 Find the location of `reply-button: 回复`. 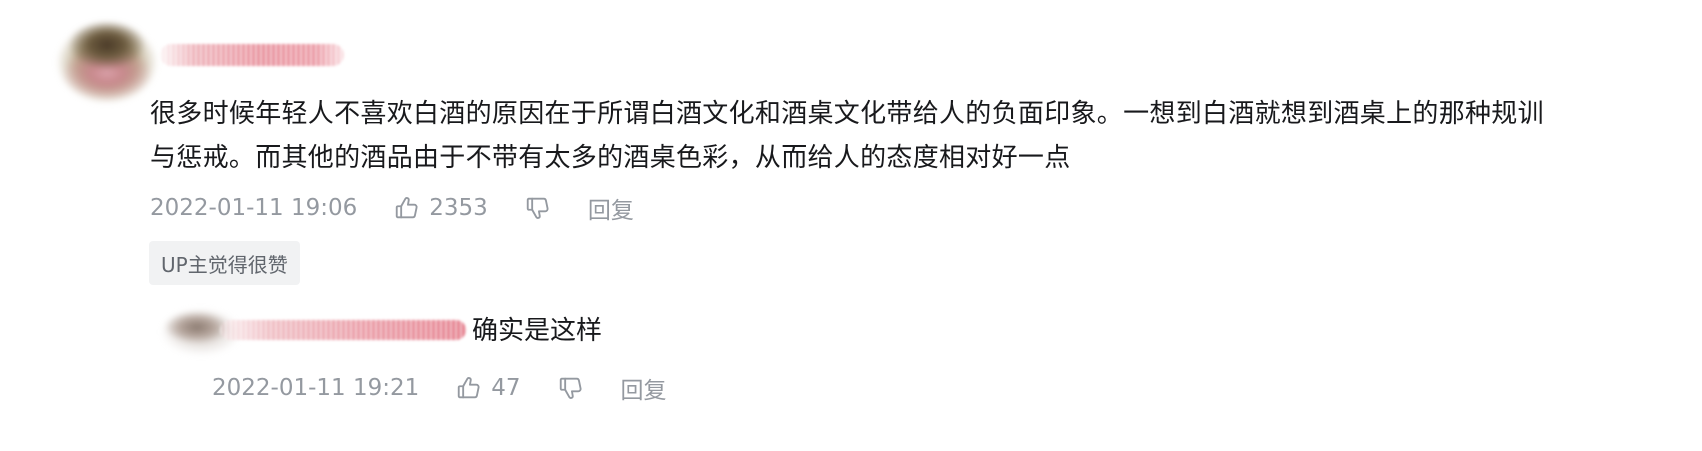

reply-button: 回复 is located at coordinates (611, 208).